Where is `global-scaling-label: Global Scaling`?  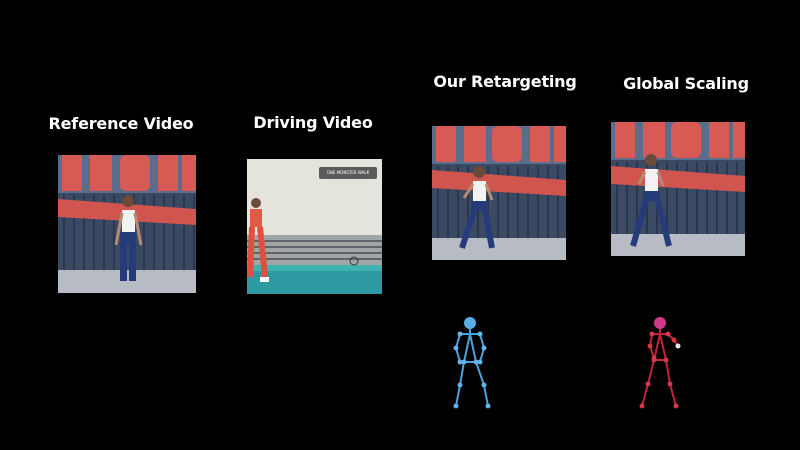
global-scaling-label: Global Scaling is located at coordinates (686, 83).